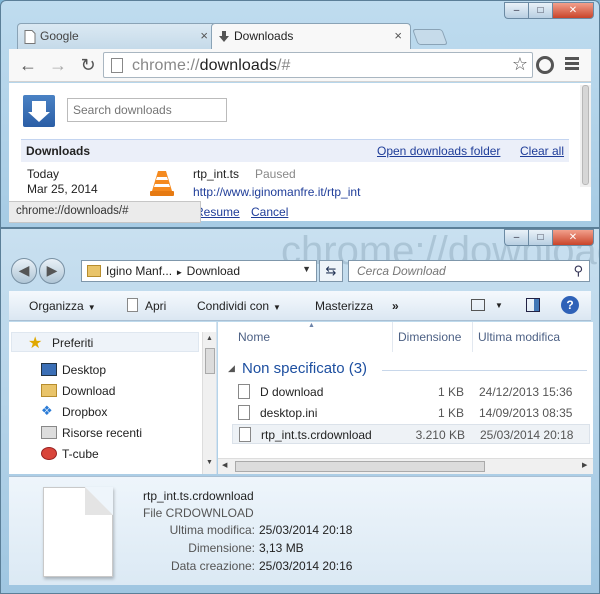 The image size is (600, 594). Describe the element at coordinates (47, 410) in the screenshot. I see `dropbox-icon: ❖` at that location.